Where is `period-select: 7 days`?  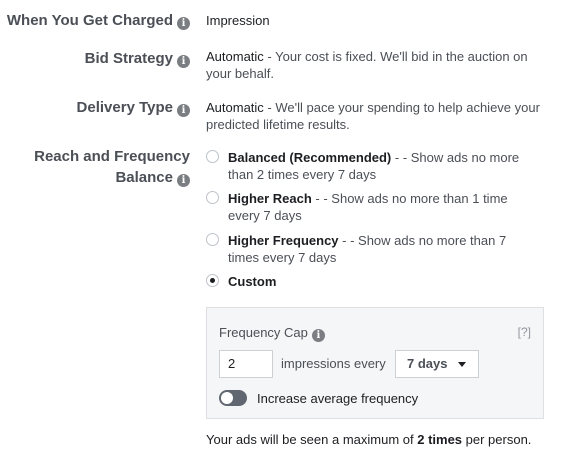 period-select: 7 days is located at coordinates (437, 364).